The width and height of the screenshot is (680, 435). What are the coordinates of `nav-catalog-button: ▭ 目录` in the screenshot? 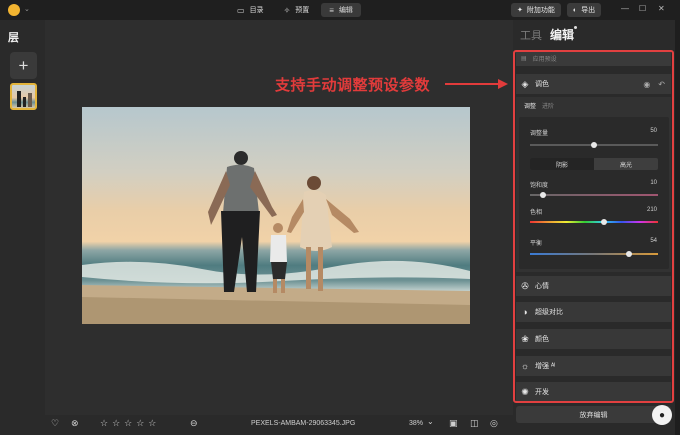 It's located at (250, 10).